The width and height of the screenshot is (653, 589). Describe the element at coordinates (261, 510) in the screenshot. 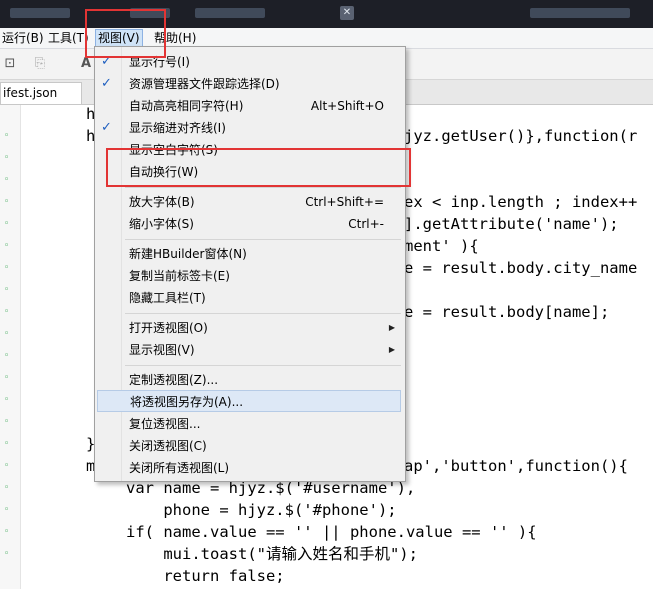

I see `code-line: phone = hjyz.$('#phone');` at that location.